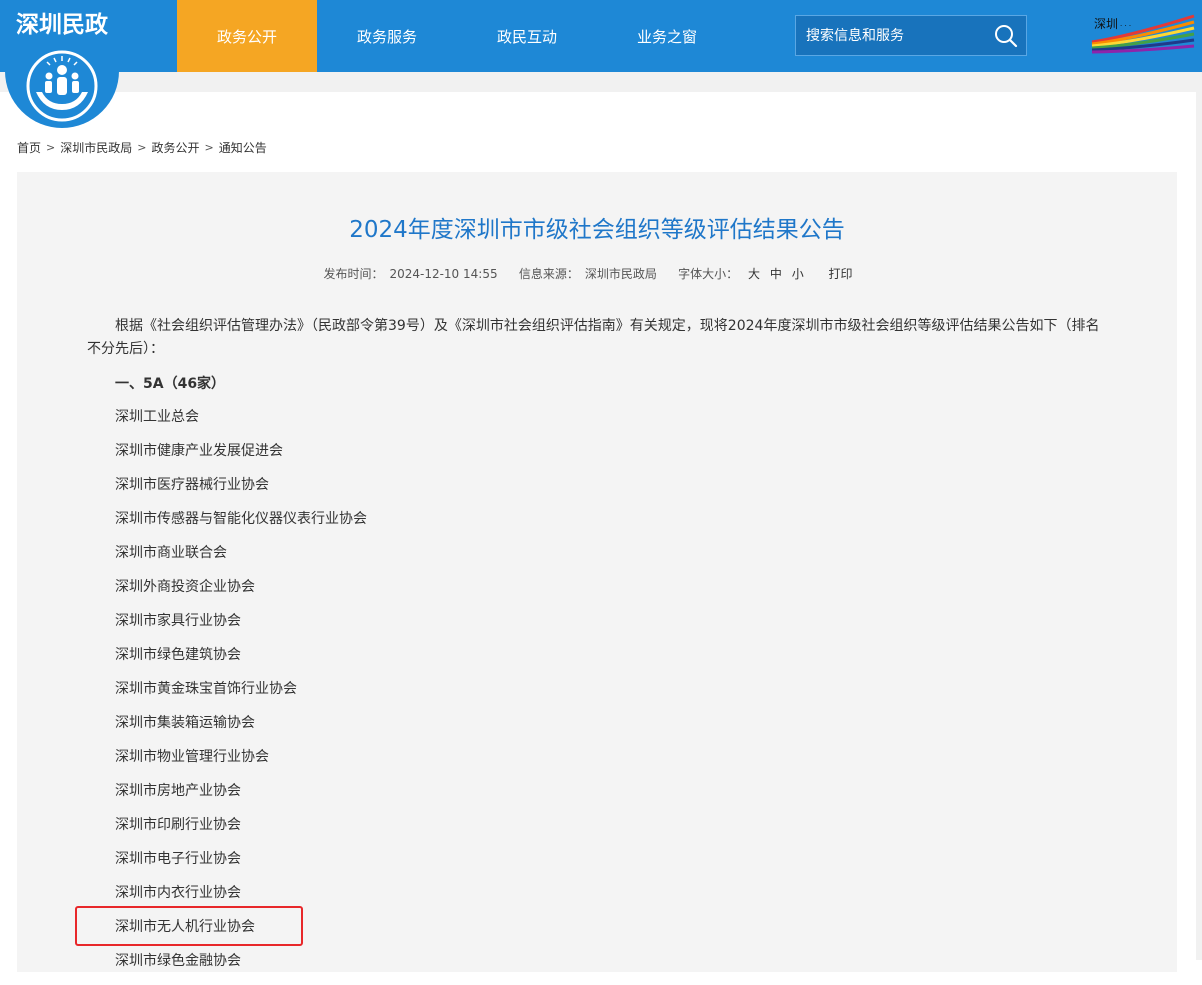  Describe the element at coordinates (192, 757) in the screenshot. I see `list-item: 深圳市物业管理行业协会` at that location.